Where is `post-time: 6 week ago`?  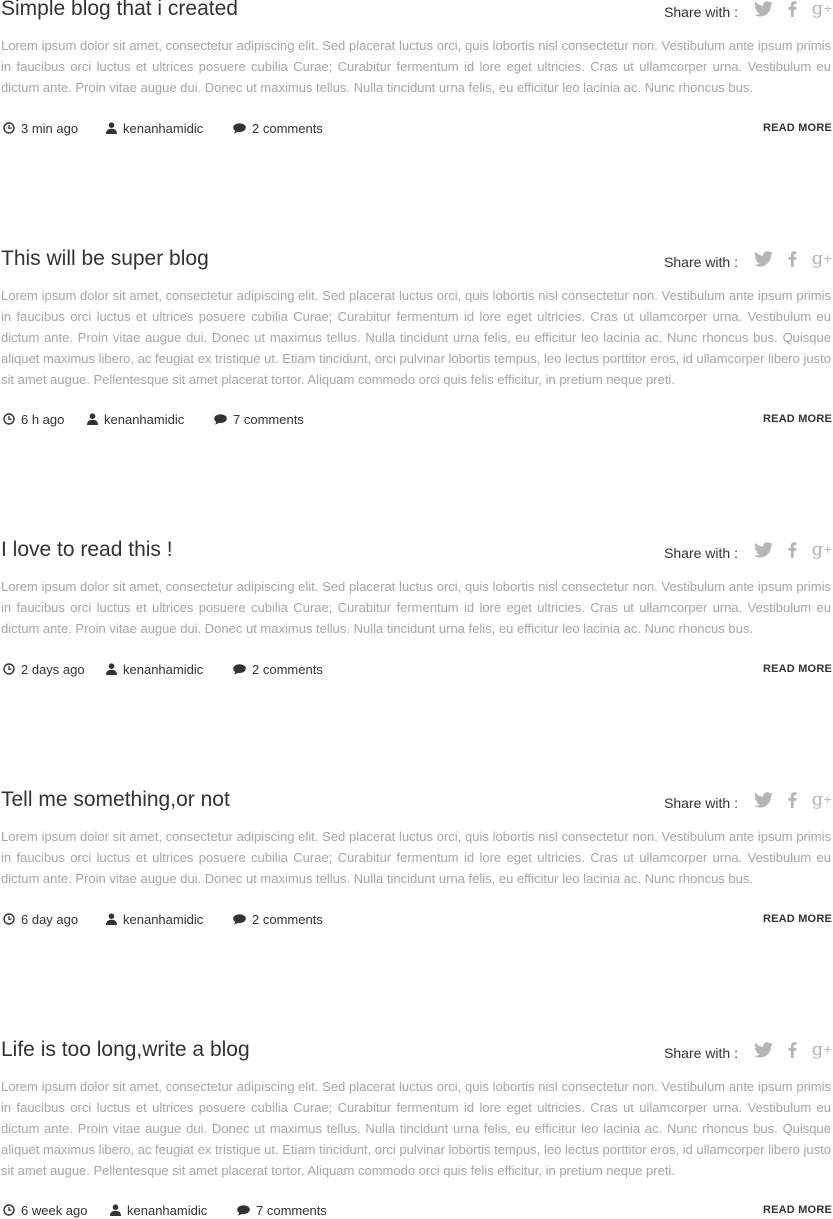 post-time: 6 week ago is located at coordinates (45, 1210).